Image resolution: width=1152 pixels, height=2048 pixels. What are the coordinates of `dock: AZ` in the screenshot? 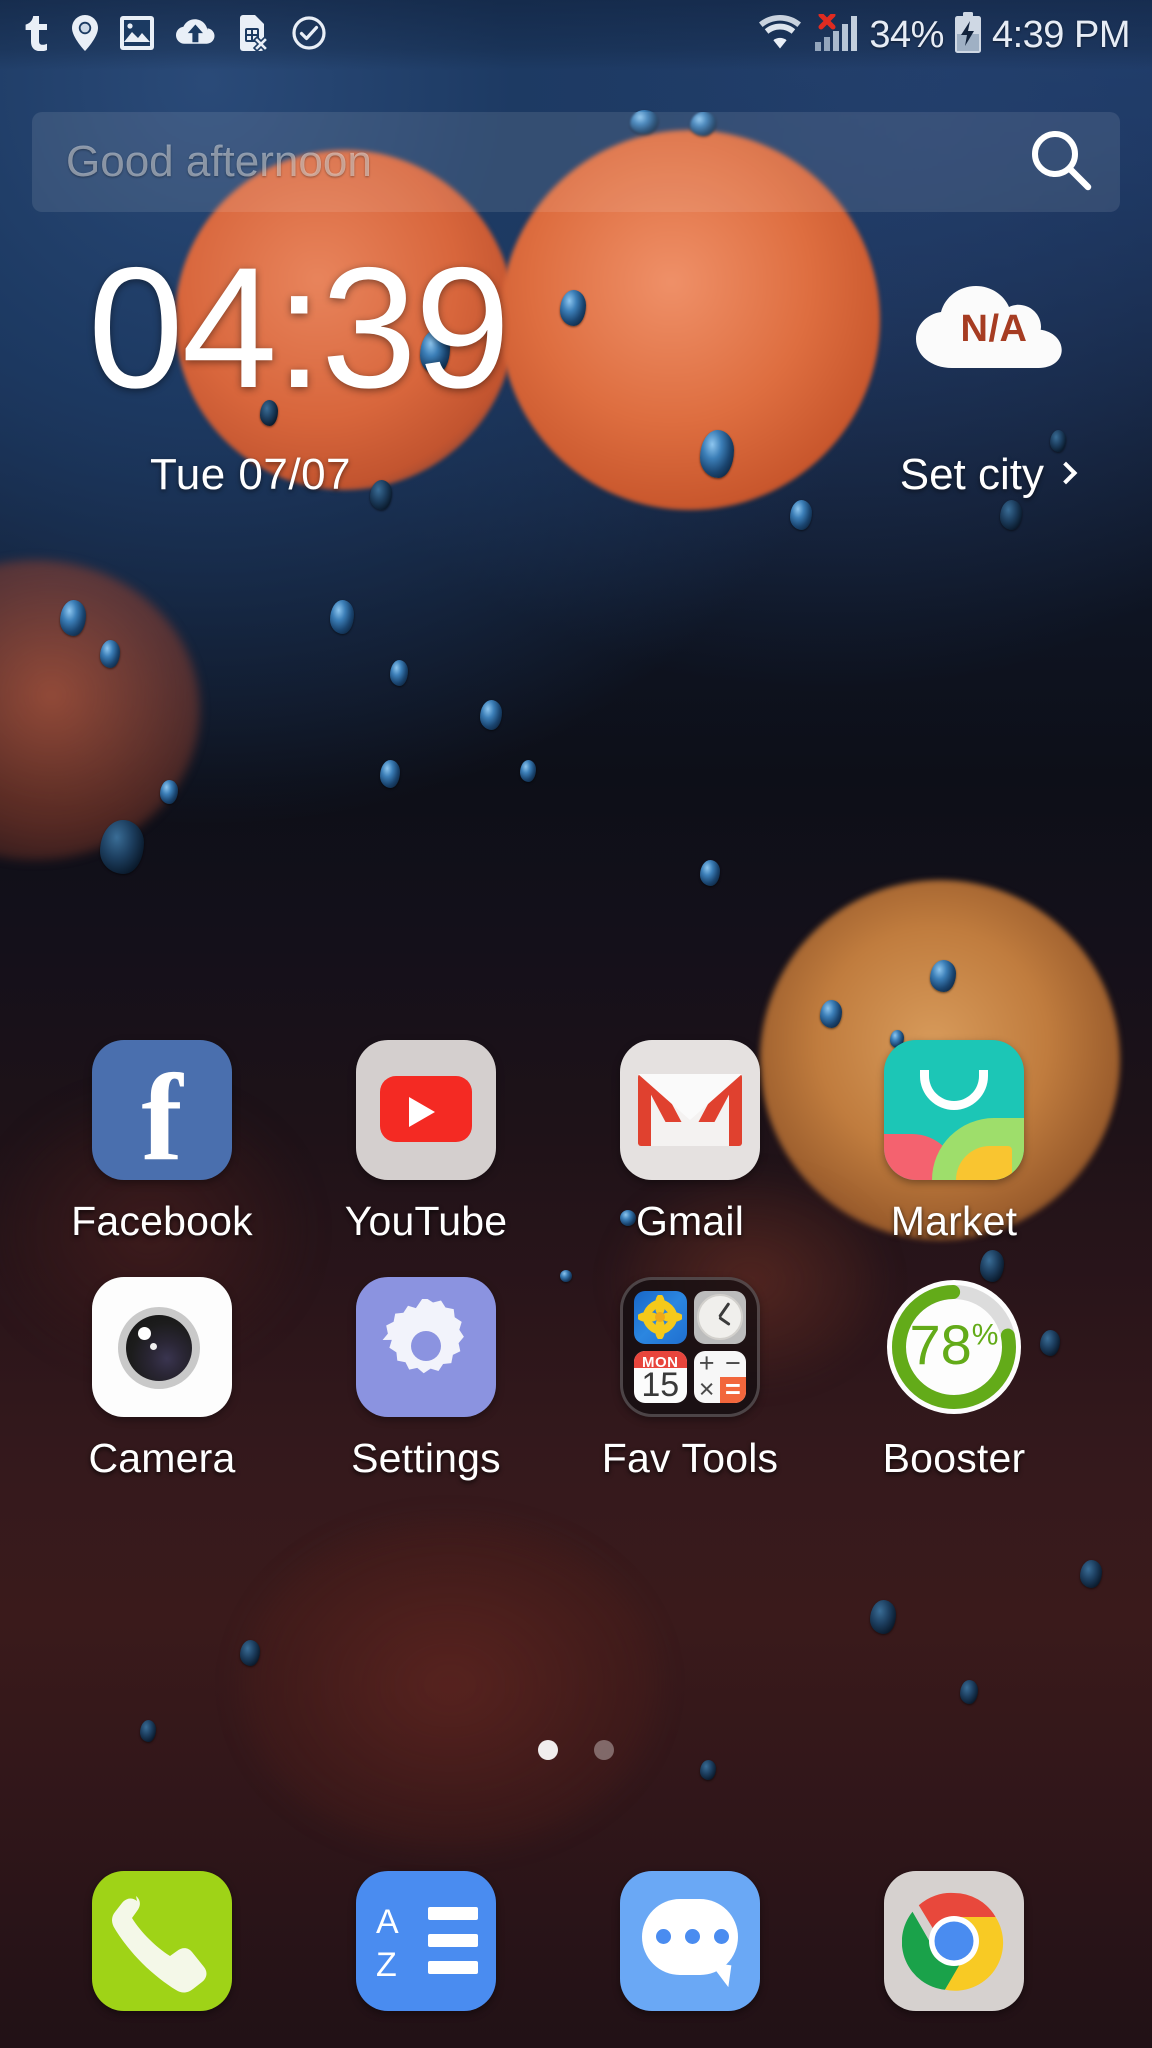 It's located at (576, 1941).